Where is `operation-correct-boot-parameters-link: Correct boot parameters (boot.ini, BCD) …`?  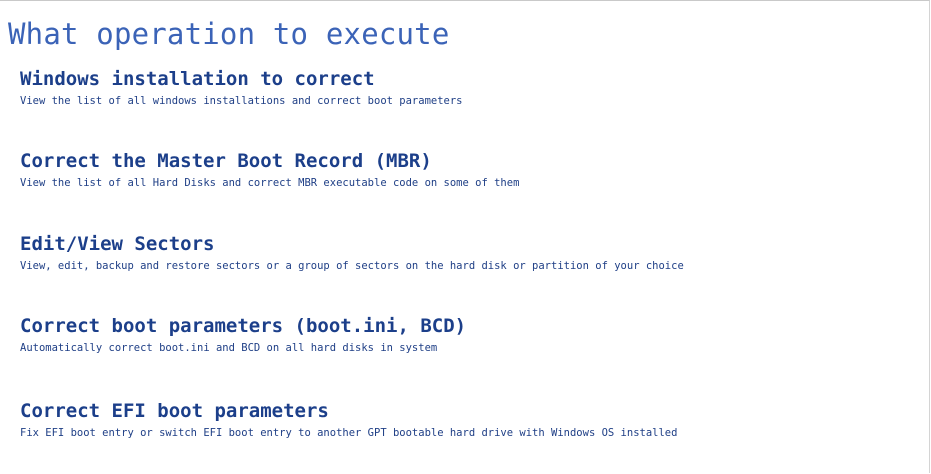 operation-correct-boot-parameters-link: Correct boot parameters (boot.ini, BCD) … is located at coordinates (243, 334).